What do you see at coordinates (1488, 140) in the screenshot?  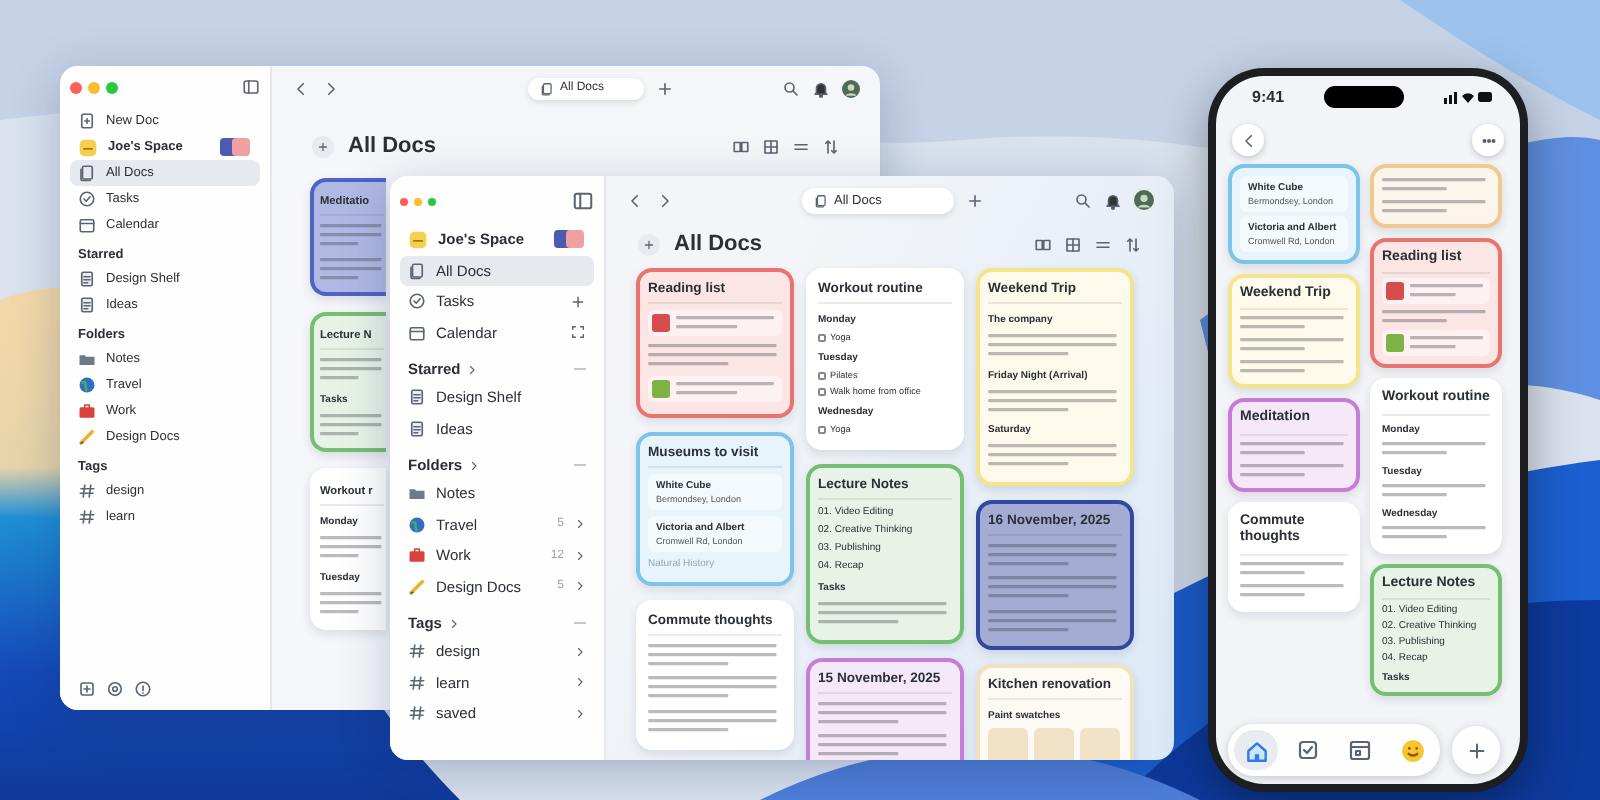 I see `more-button` at bounding box center [1488, 140].